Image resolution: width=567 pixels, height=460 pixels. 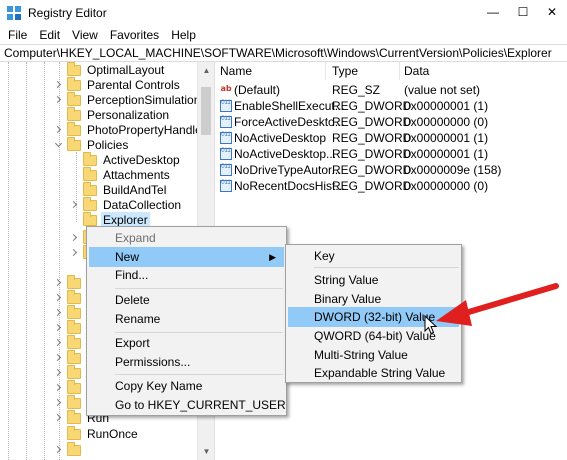 What do you see at coordinates (431, 325) in the screenshot?
I see `mouse-cursor-icon` at bounding box center [431, 325].